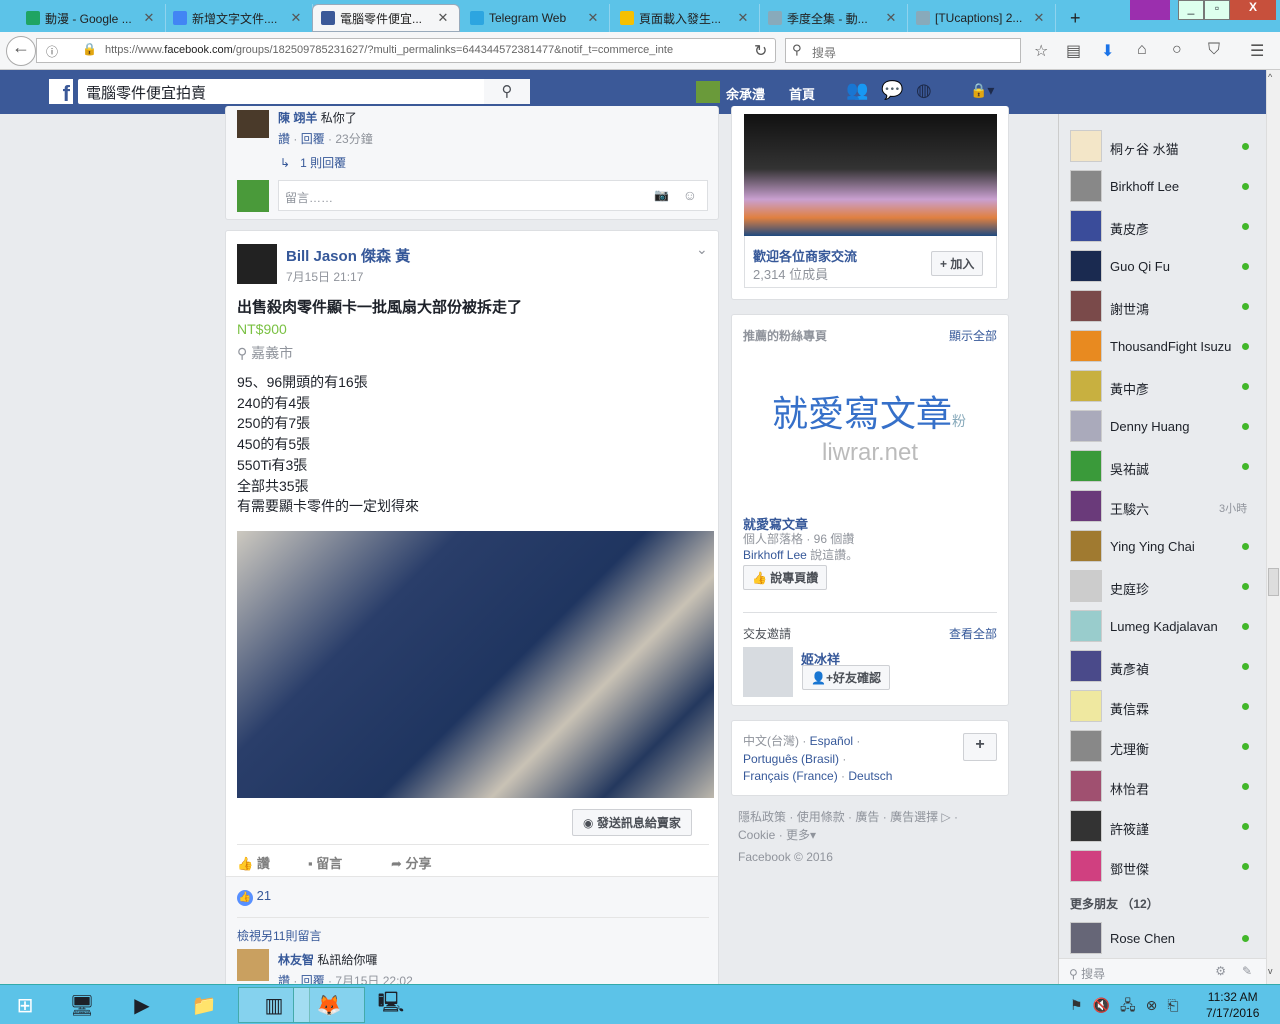 This screenshot has width=1280, height=1024. I want to click on maximize-button: ▫, so click(1217, 10).